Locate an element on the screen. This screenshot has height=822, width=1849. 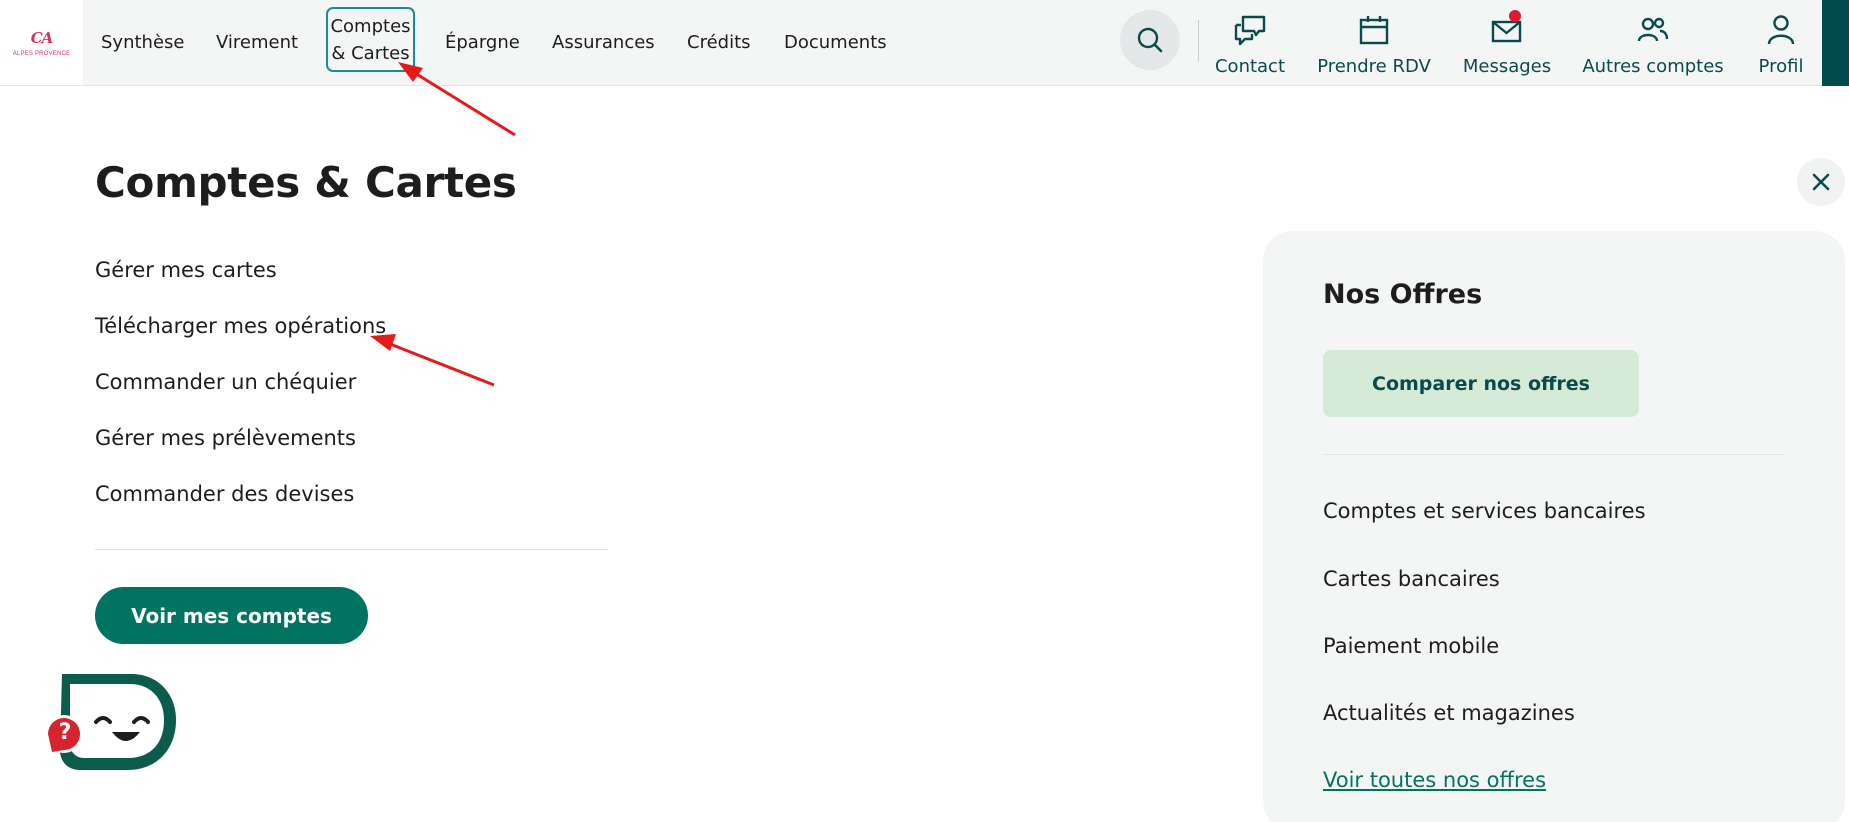
close-icon is located at coordinates (1821, 182).